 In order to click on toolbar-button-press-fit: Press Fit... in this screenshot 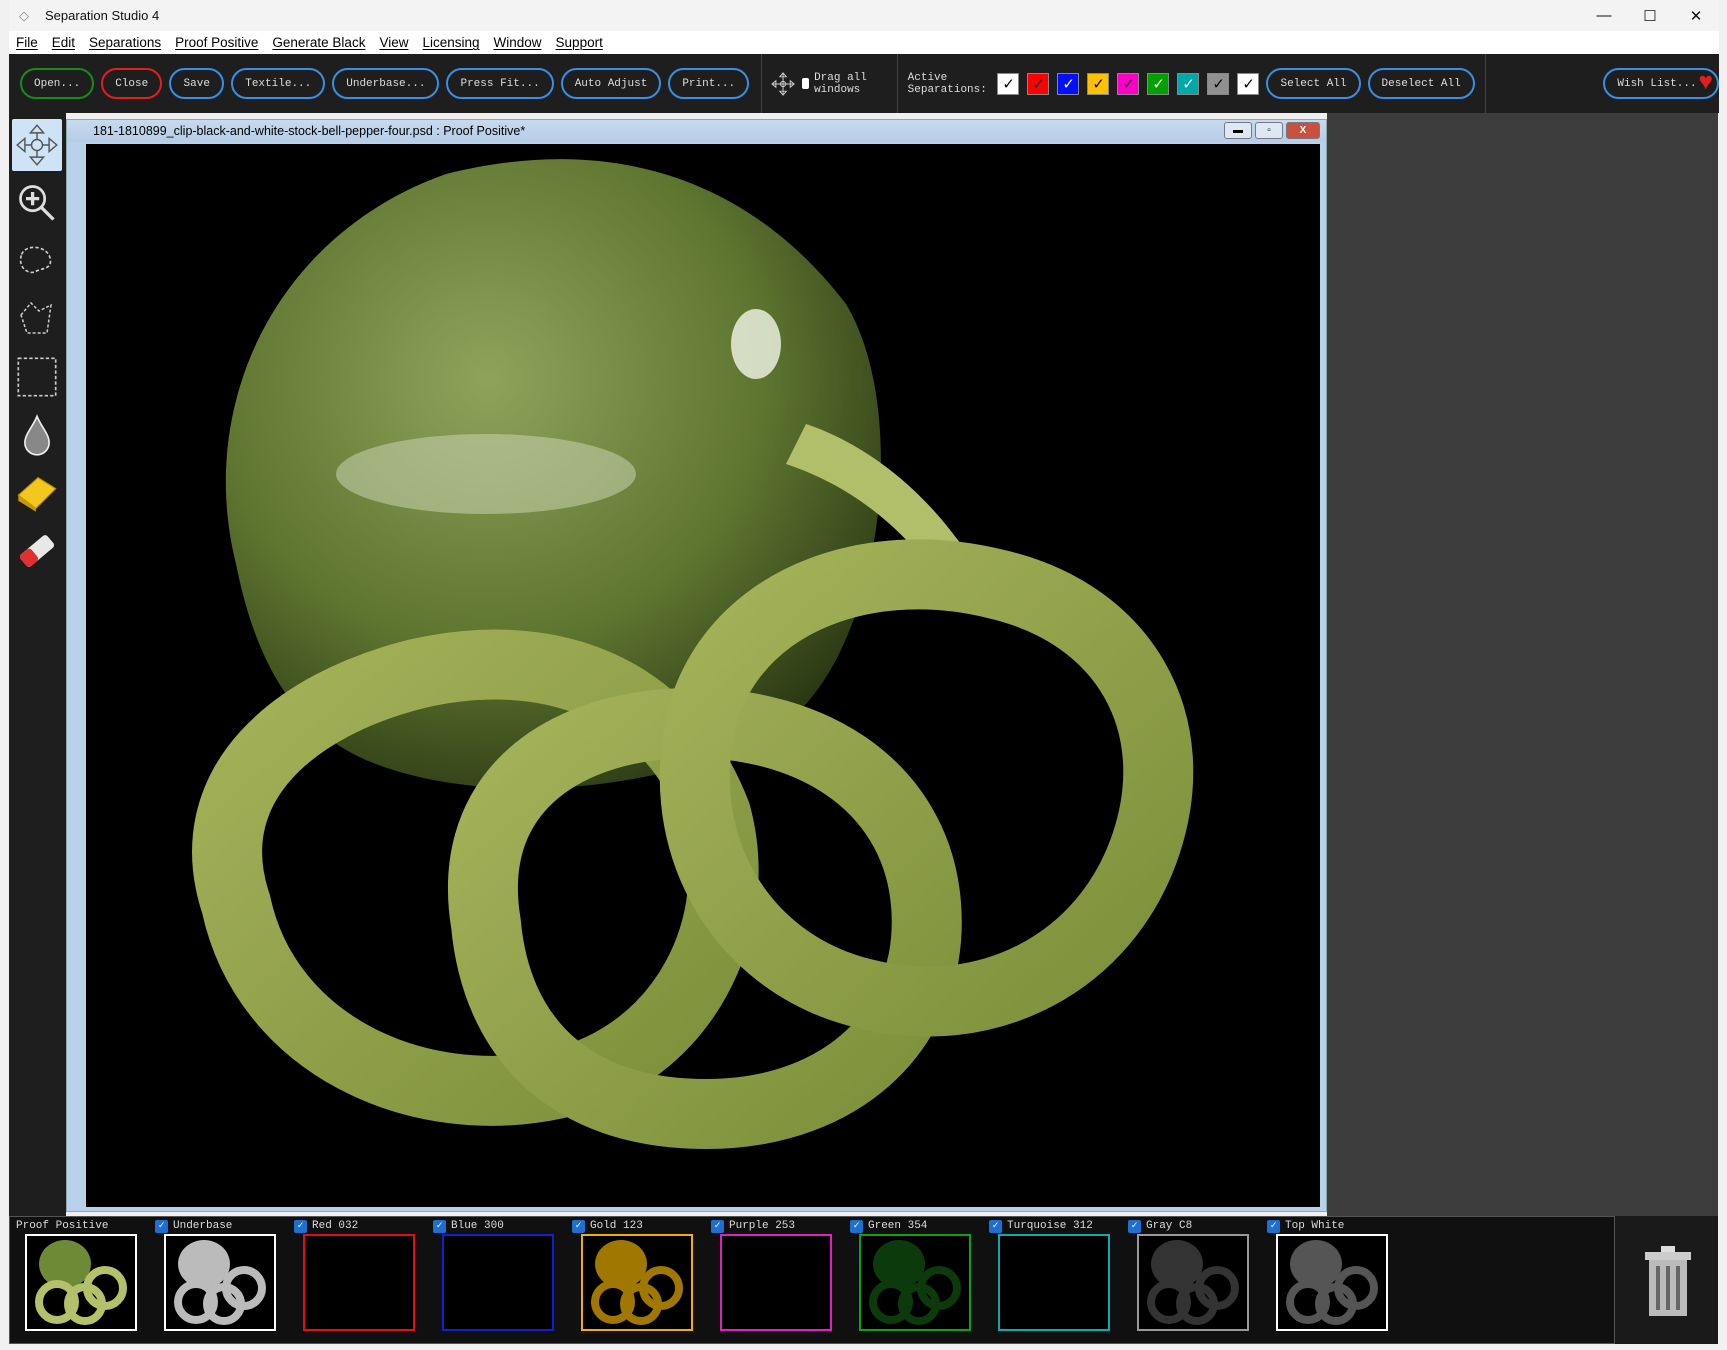, I will do `click(500, 83)`.